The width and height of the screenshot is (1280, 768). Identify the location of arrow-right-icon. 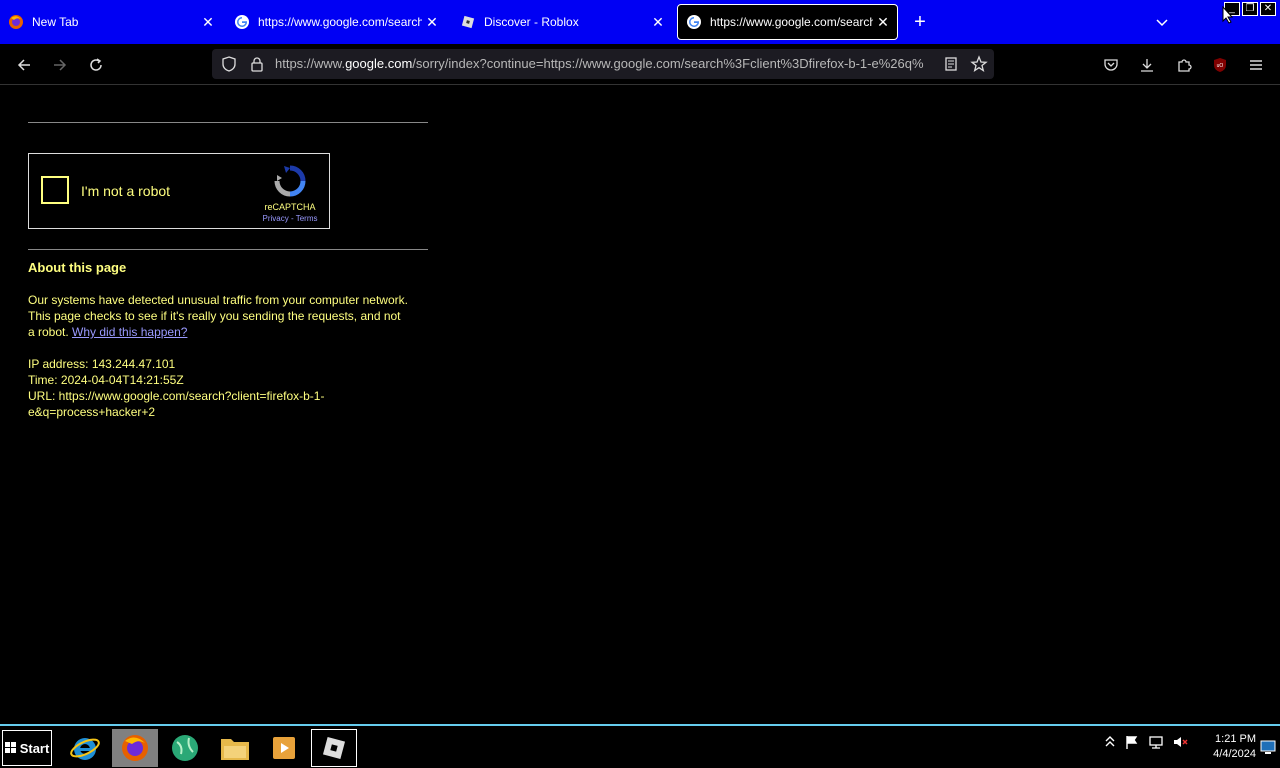
(60, 65).